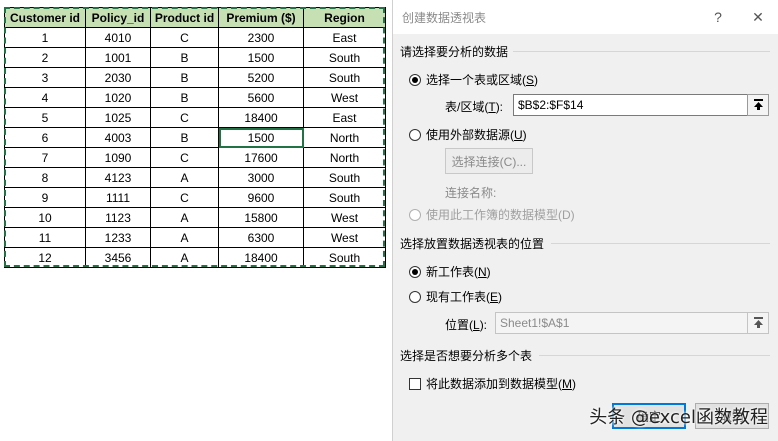 Image resolution: width=778 pixels, height=441 pixels. I want to click on checkbox-box, so click(415, 383).